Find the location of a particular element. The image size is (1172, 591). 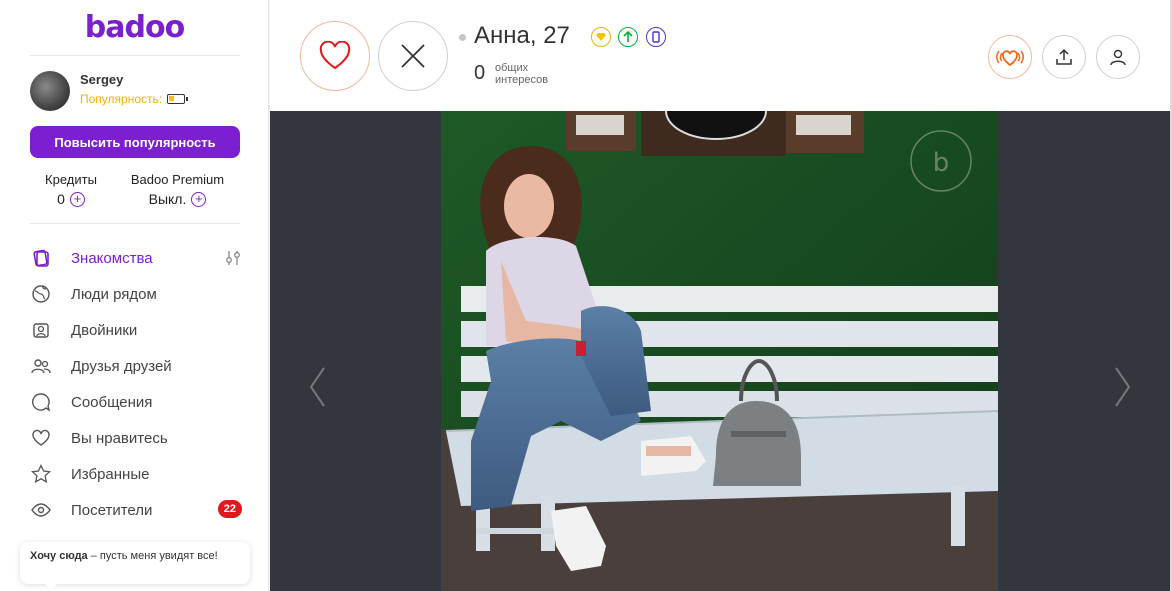

user-name: Sergey is located at coordinates (132, 79).